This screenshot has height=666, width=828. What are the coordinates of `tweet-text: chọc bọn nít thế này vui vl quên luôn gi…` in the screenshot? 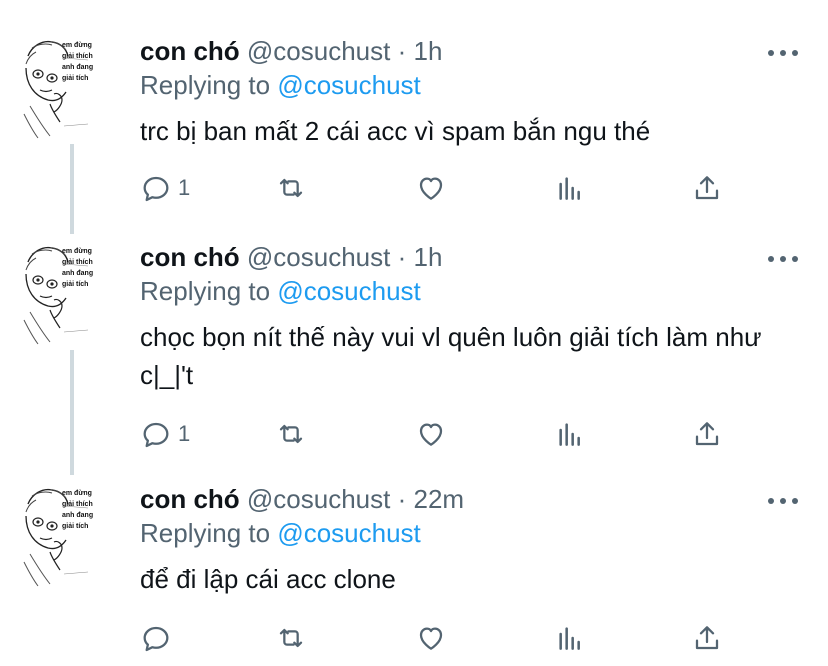 It's located at (451, 356).